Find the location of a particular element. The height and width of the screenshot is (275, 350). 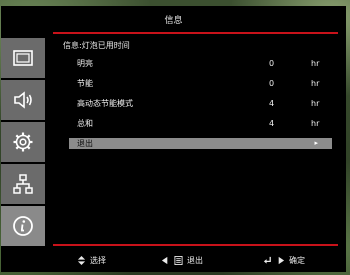

info-row: 节能 0 hr is located at coordinates (195, 84).